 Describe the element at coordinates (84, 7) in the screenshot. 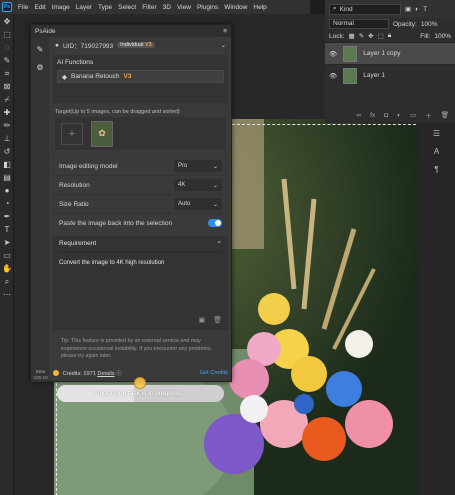

I see `menu-layer: Layer` at that location.